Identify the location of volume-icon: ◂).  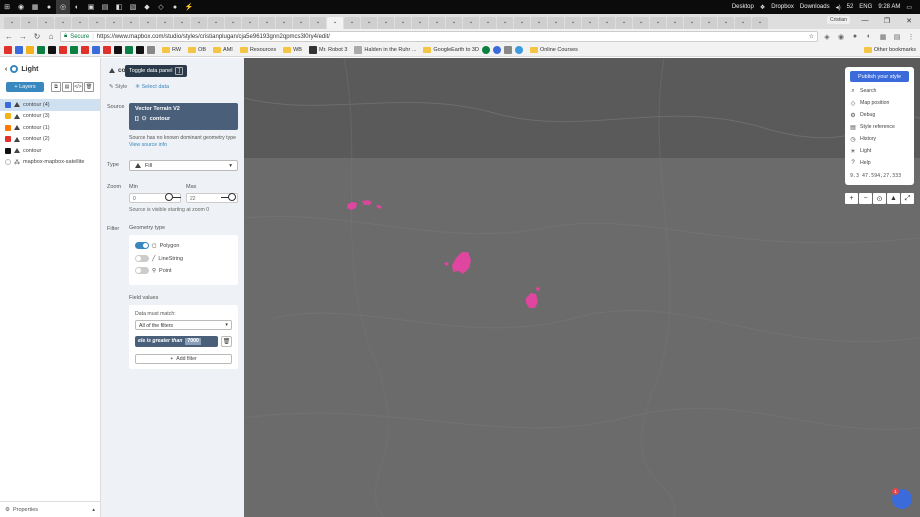
(838, 7).